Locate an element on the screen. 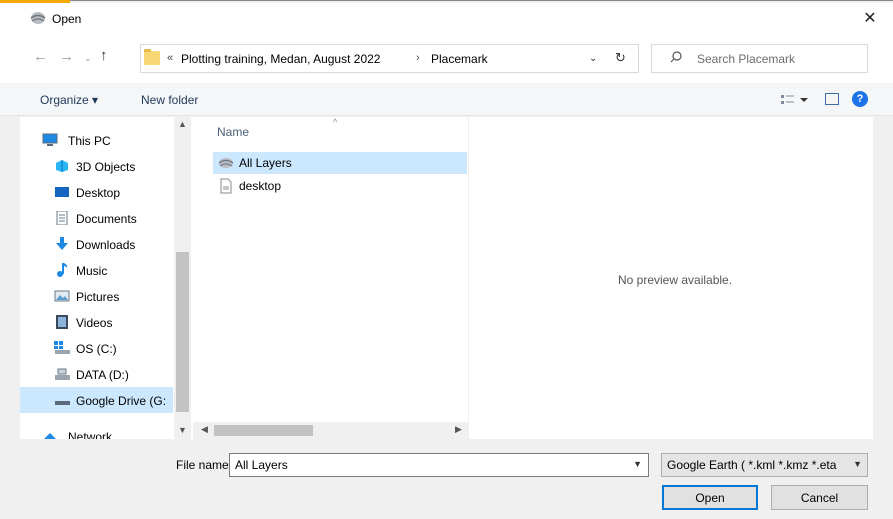  top-border is located at coordinates (481, 0).